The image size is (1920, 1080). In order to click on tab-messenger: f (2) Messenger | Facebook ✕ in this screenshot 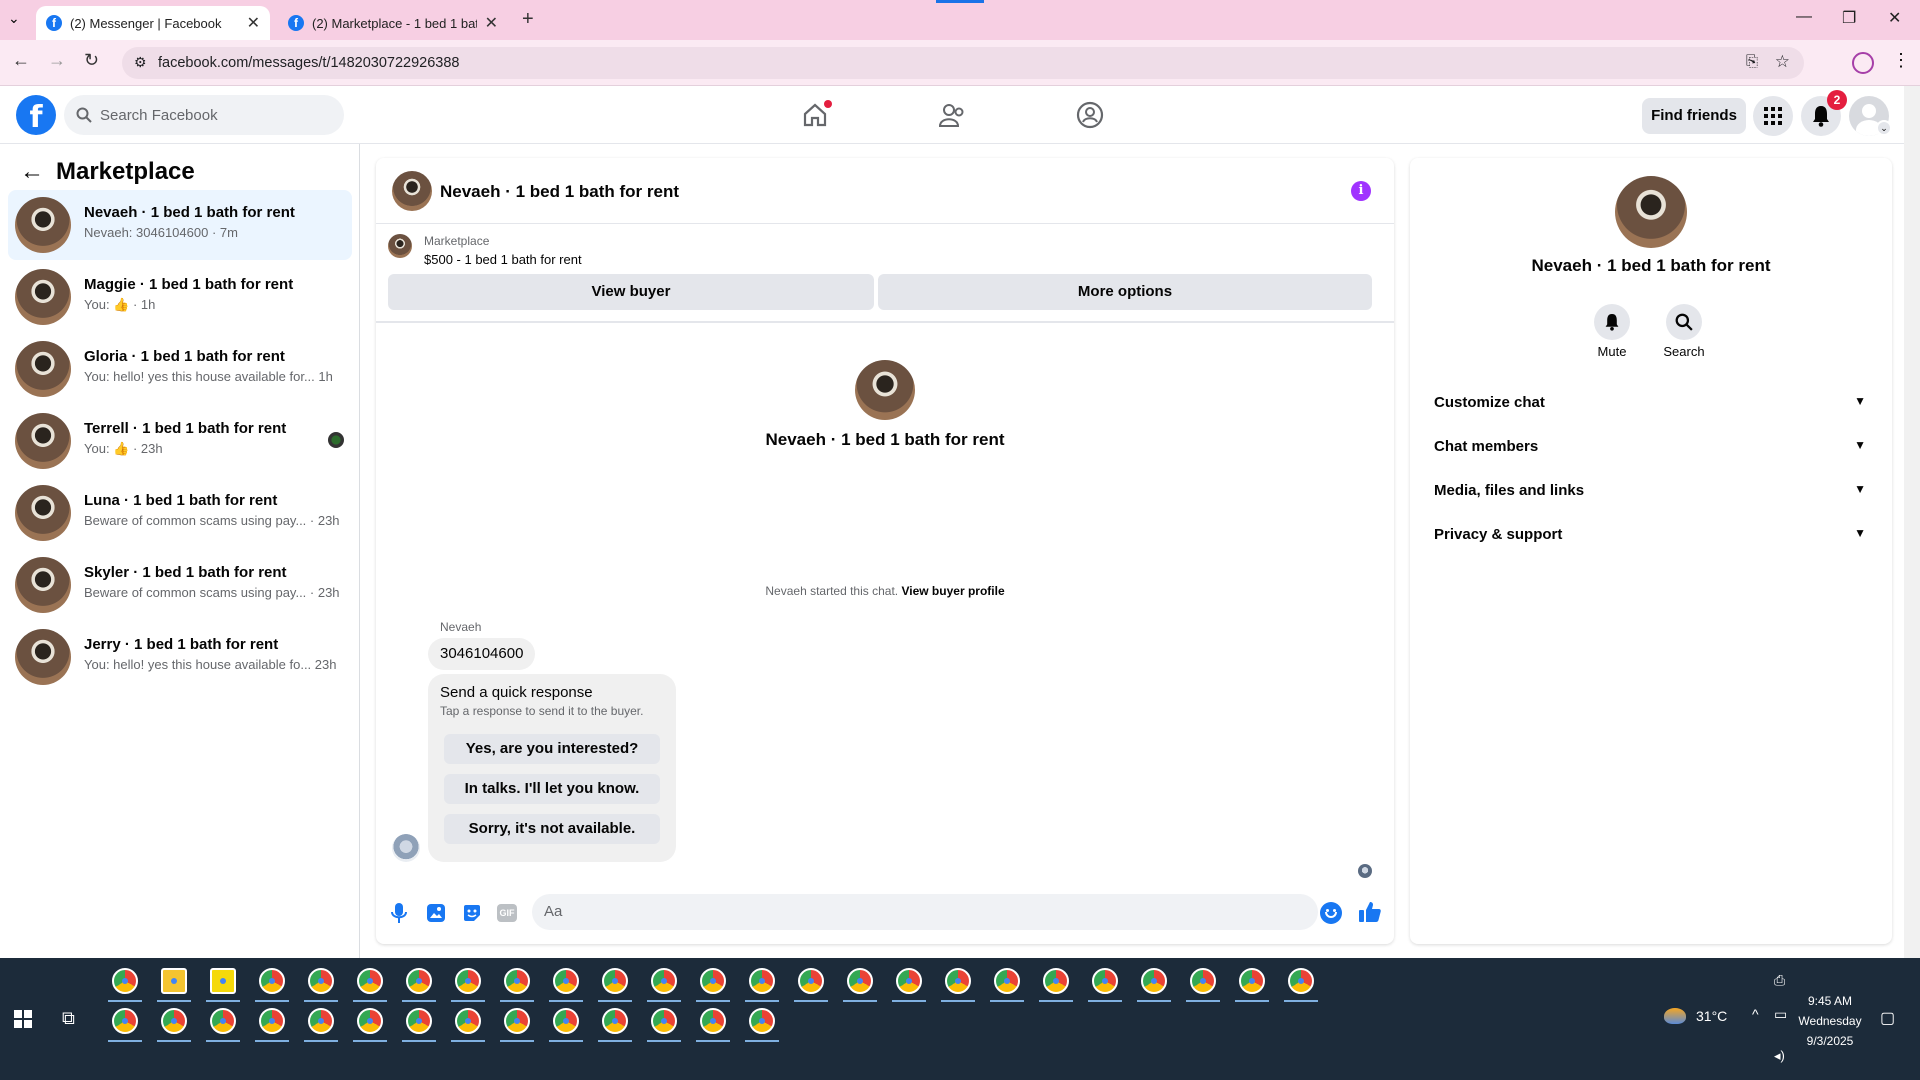, I will do `click(153, 23)`.